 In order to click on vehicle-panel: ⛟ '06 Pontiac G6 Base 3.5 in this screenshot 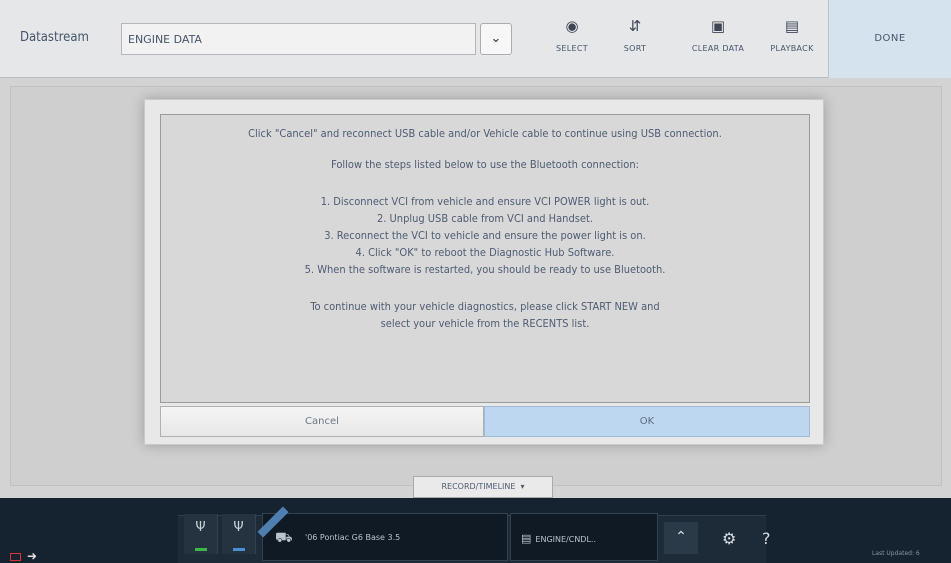, I will do `click(382, 533)`.